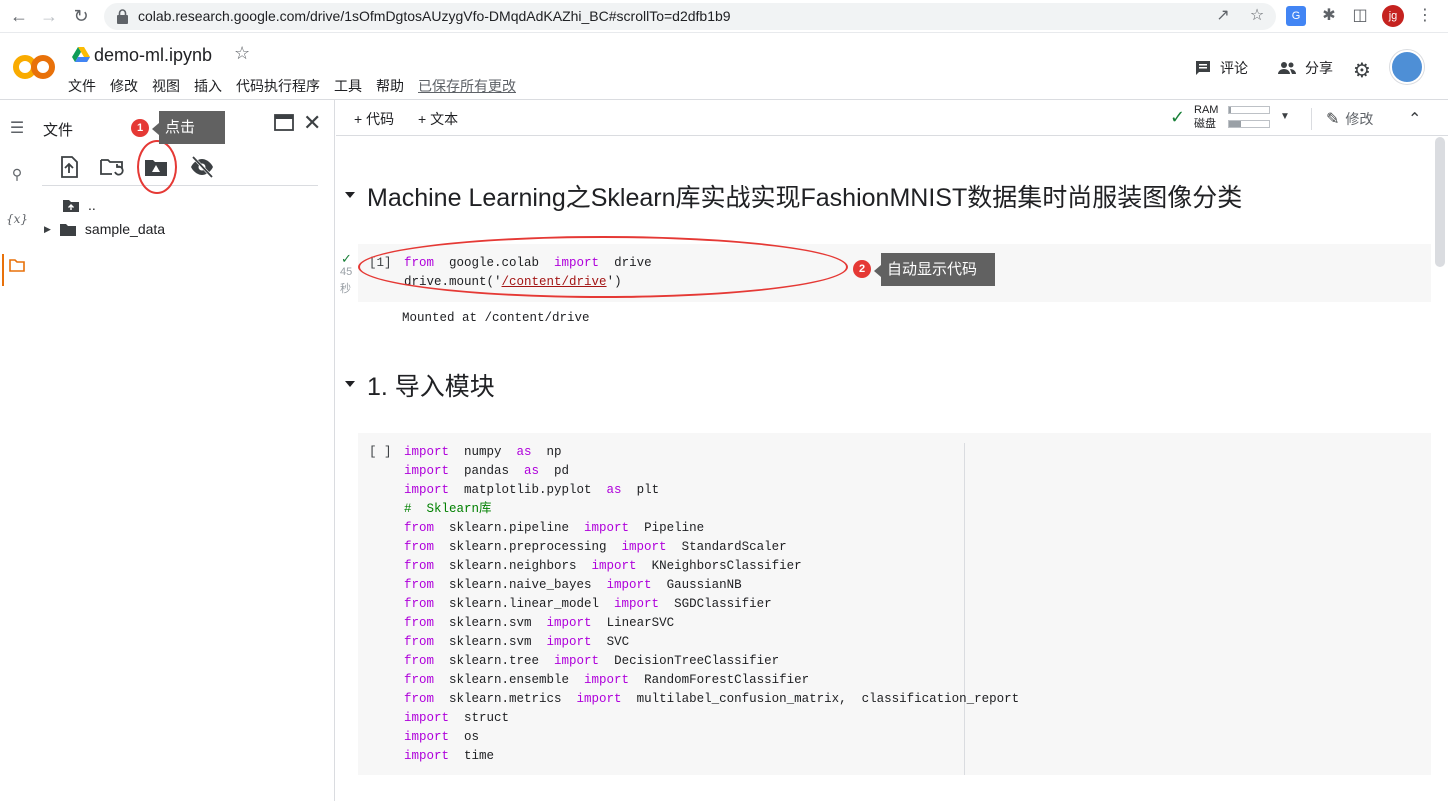 This screenshot has width=1448, height=801. I want to click on google-drive-icon, so click(81, 54).